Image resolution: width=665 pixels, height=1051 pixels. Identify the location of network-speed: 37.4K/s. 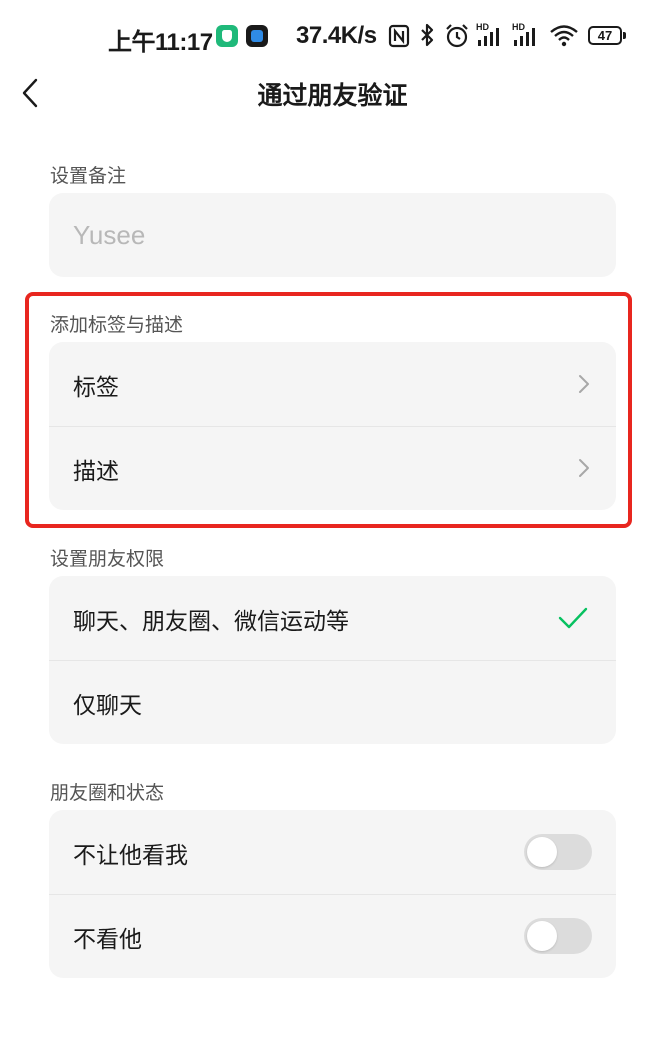
(336, 35).